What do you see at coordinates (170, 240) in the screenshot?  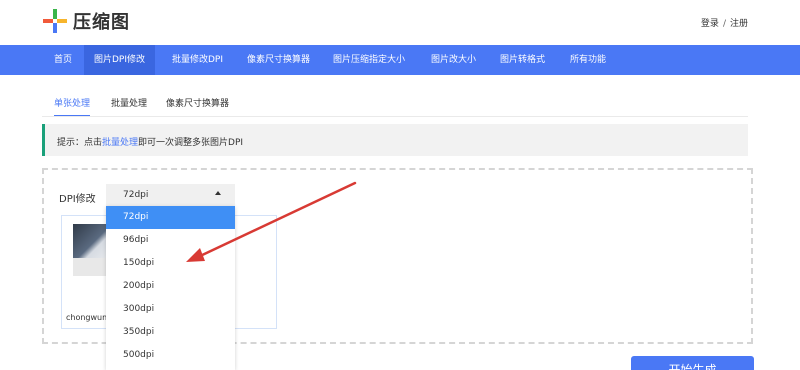 I see `dpi-option: 96dpi` at bounding box center [170, 240].